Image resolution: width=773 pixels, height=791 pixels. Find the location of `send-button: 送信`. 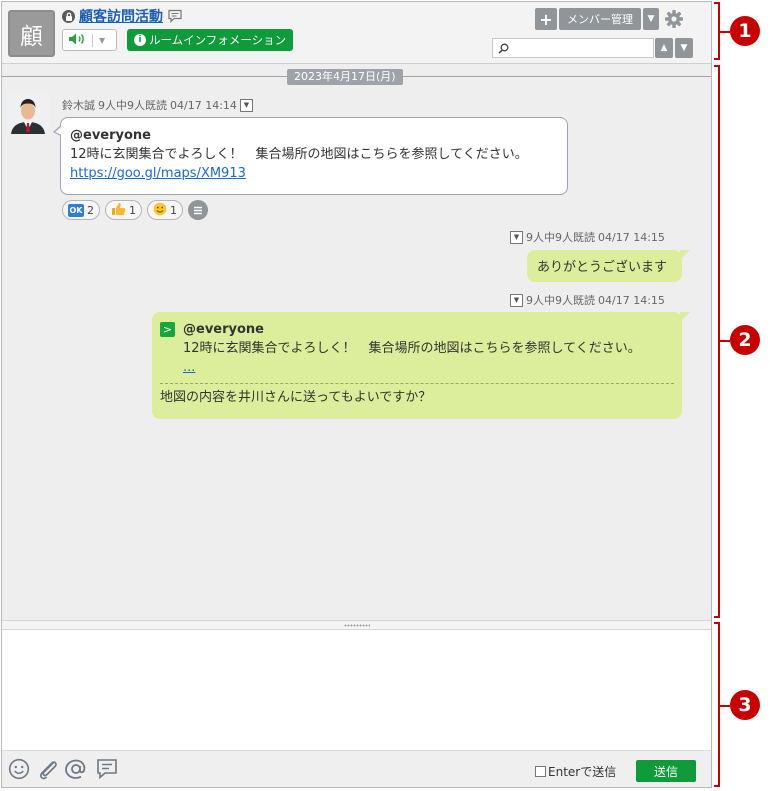

send-button: 送信 is located at coordinates (666, 771).